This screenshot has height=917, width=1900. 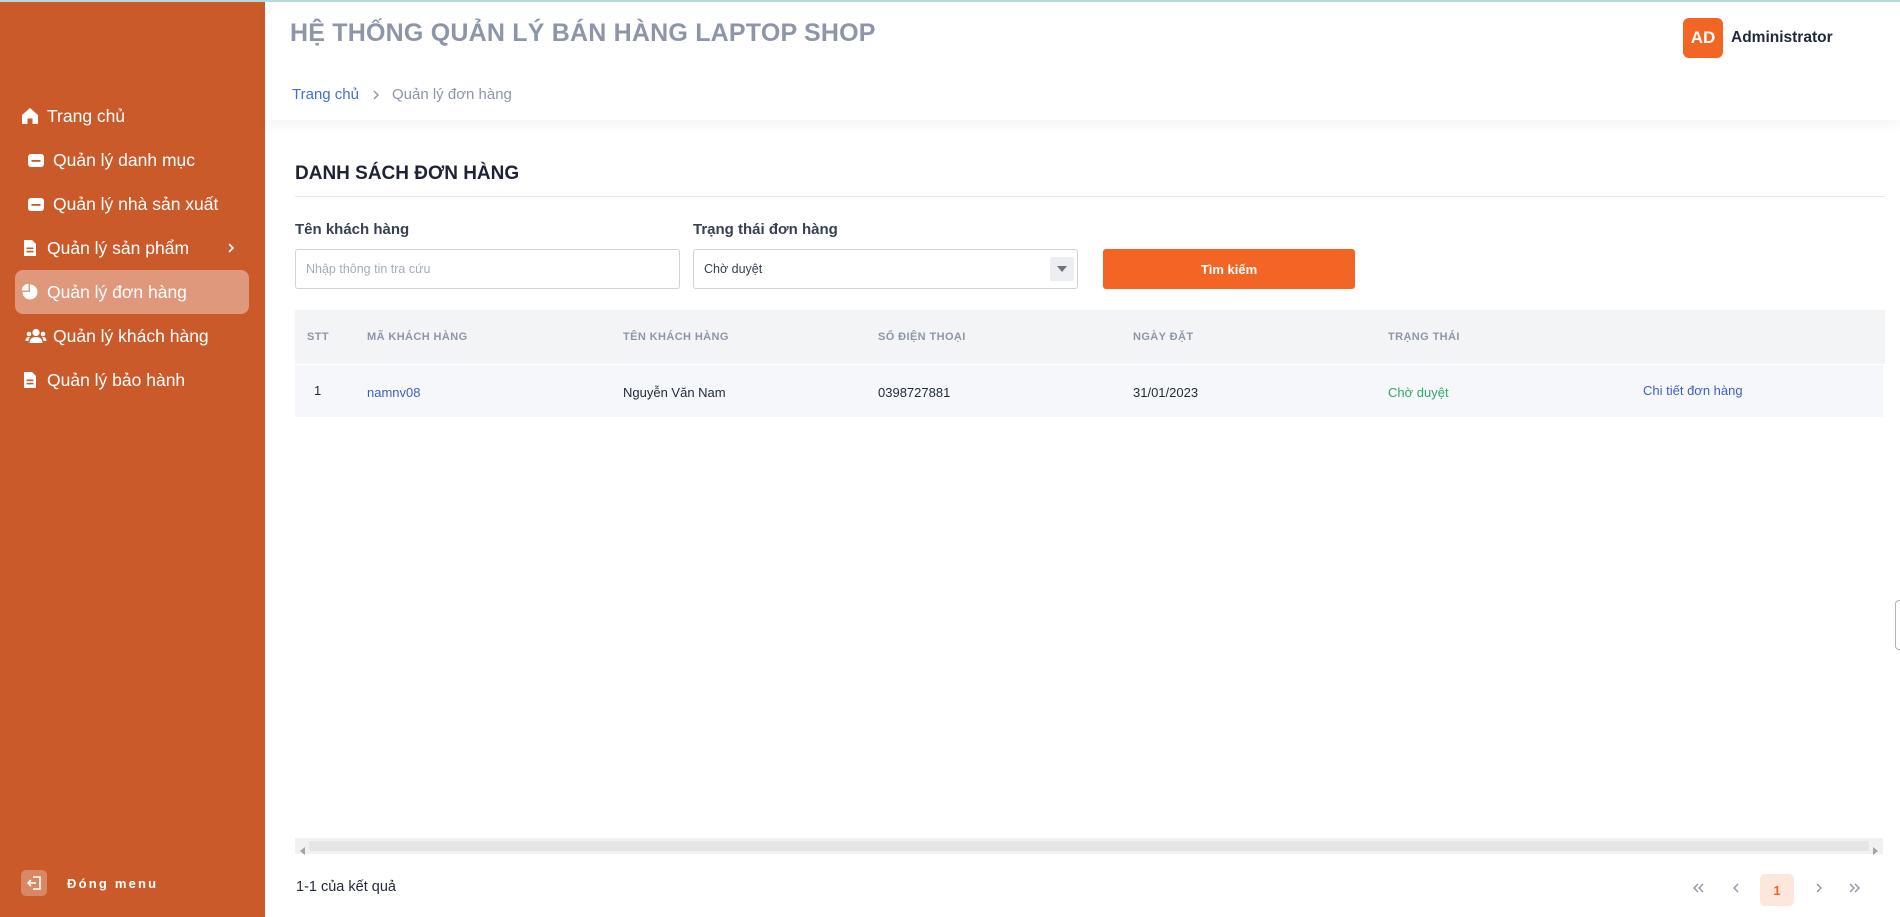 I want to click on avatar: AD, so click(x=1703, y=38).